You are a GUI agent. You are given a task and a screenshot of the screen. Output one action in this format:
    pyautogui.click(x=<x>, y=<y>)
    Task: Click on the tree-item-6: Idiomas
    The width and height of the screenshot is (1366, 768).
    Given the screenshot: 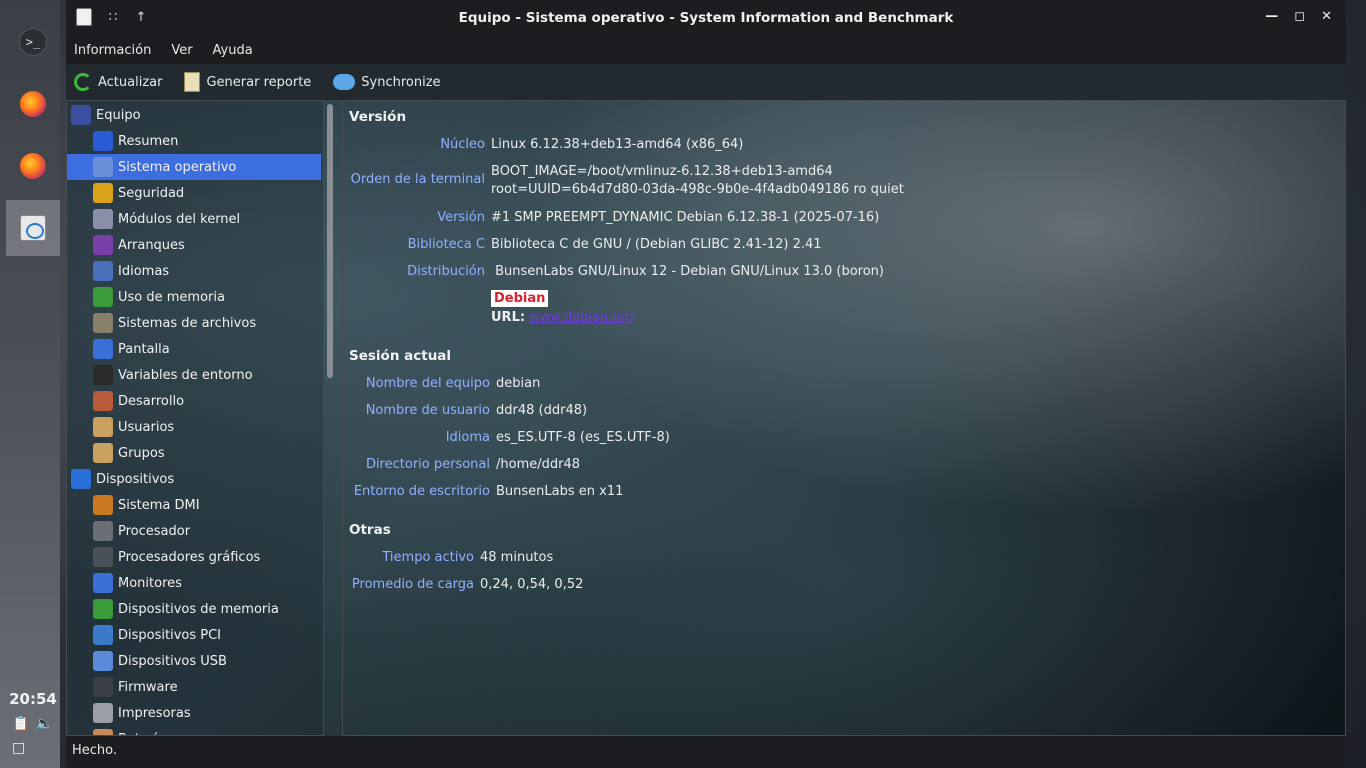 What is the action you would take?
    pyautogui.click(x=195, y=271)
    